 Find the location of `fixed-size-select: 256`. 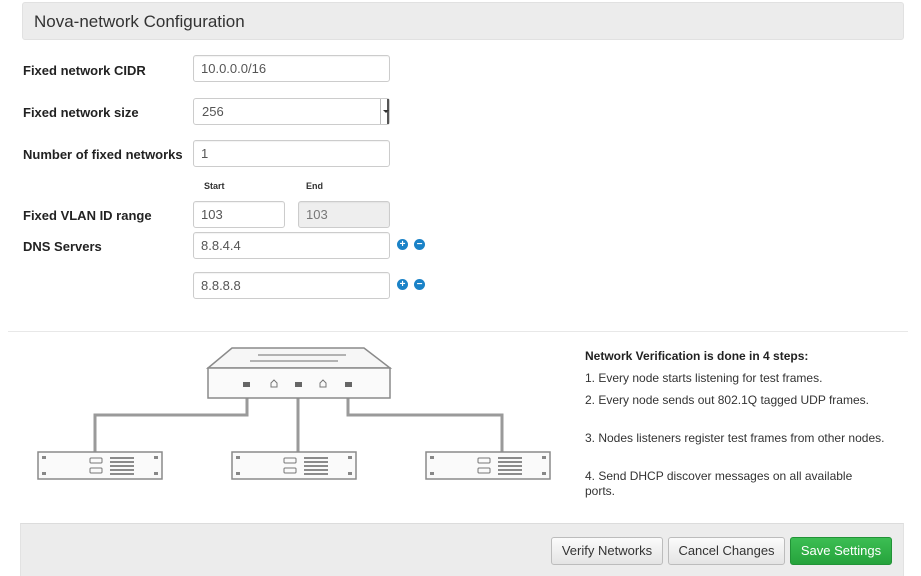

fixed-size-select: 256 is located at coordinates (291, 111).